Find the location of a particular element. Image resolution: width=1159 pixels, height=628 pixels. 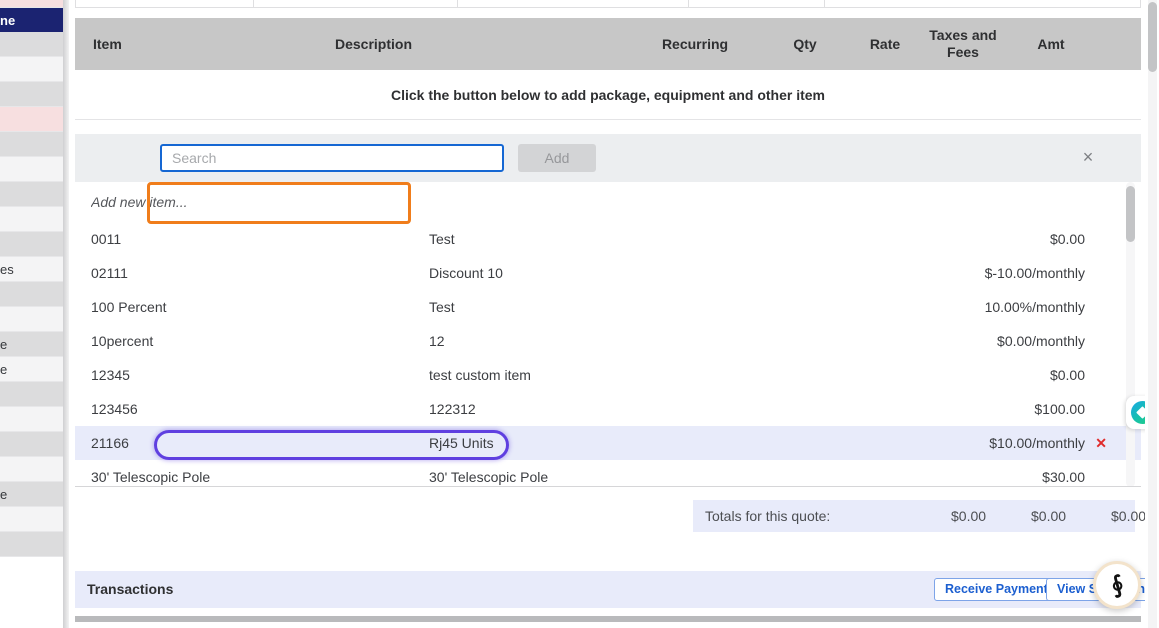

dropdown-item-price: $100.00 is located at coordinates (1059, 409).